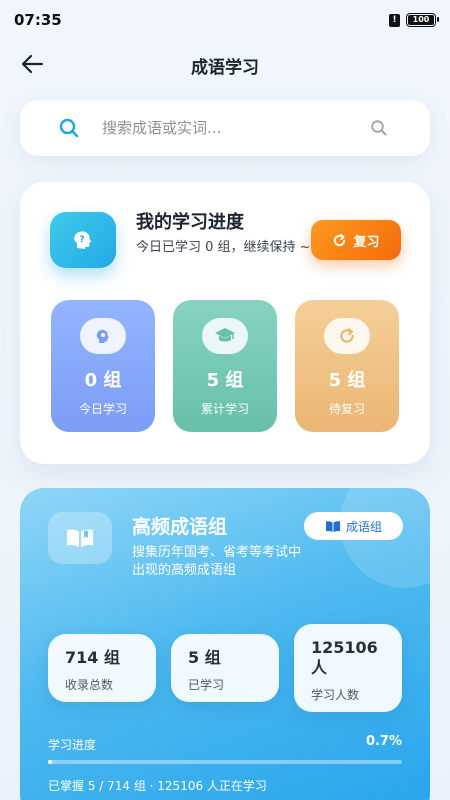  What do you see at coordinates (206, 685) in the screenshot?
I see `stat-label: 已学习` at bounding box center [206, 685].